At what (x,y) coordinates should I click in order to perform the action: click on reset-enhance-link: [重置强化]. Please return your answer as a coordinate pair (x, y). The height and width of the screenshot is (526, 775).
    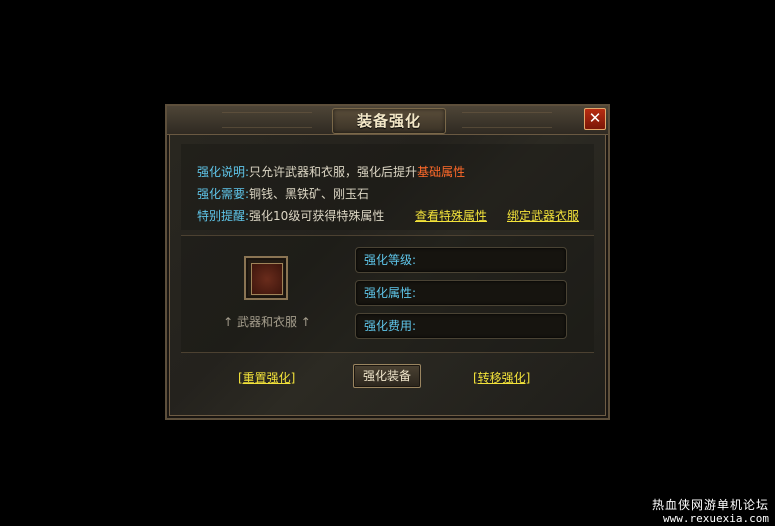
    Looking at the image, I should click on (266, 377).